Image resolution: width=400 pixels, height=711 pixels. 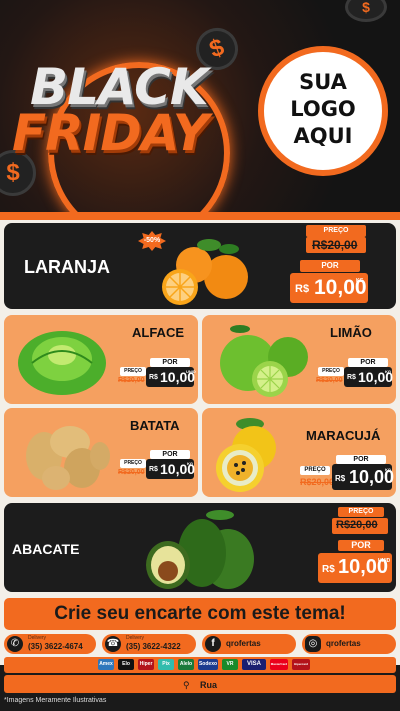 I want to click on whatsapp-label: Delivery, so click(x=37, y=638).